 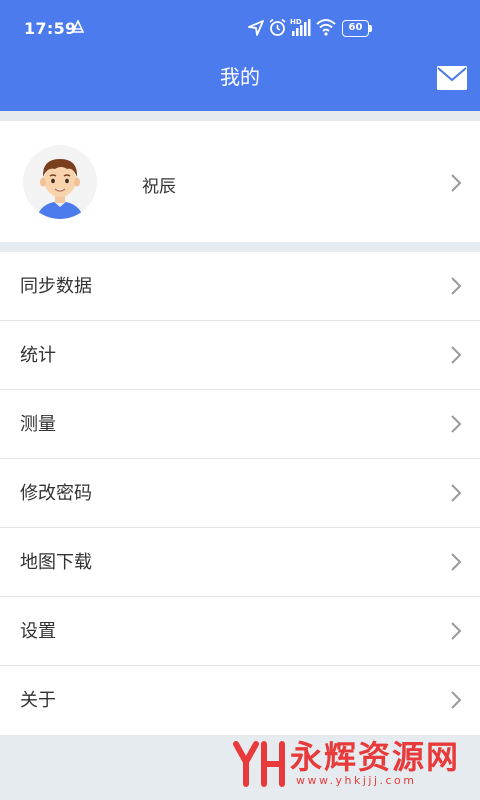 I want to click on menu-item-sync-data: 同步数据, so click(x=240, y=286).